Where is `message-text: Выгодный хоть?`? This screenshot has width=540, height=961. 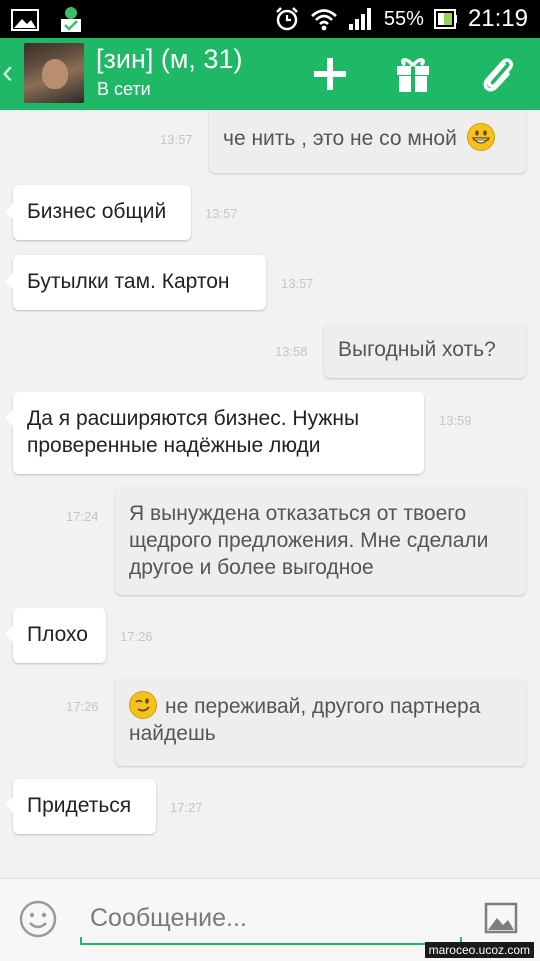
message-text: Выгодный хоть? is located at coordinates (417, 349).